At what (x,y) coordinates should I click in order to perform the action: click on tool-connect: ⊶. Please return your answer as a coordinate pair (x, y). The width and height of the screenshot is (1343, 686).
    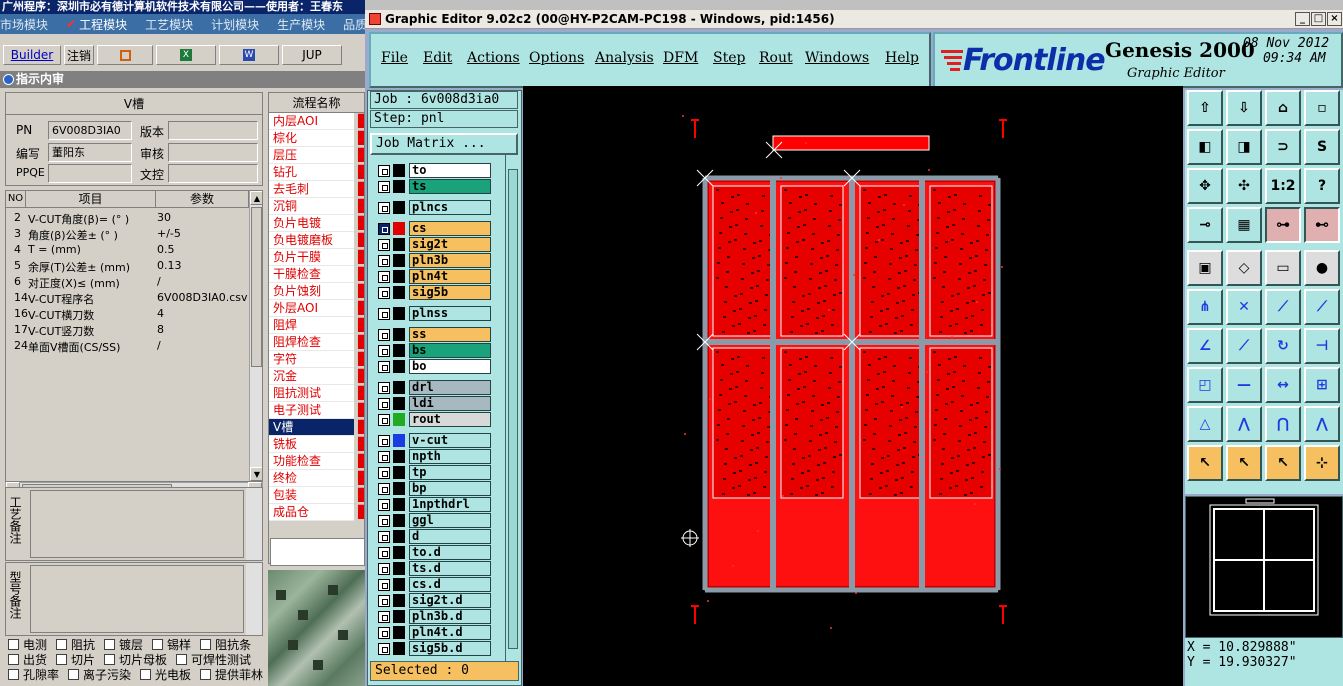
    Looking at the image, I should click on (1283, 225).